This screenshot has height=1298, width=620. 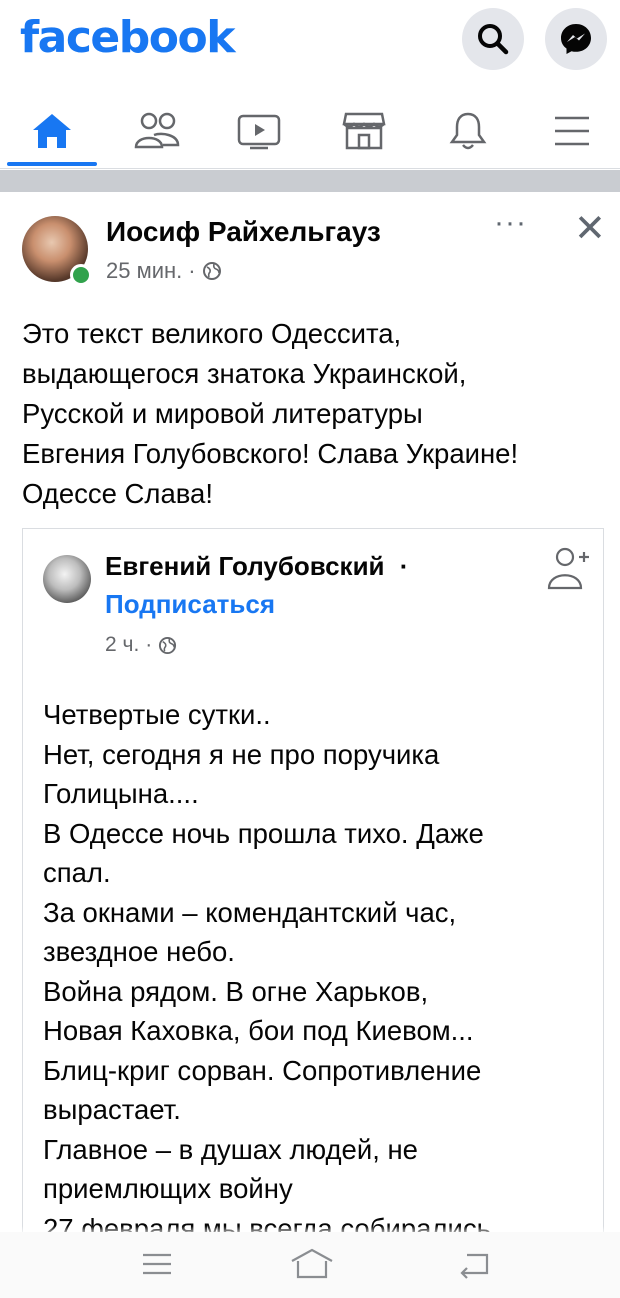 I want to click on search-button, so click(x=493, y=39).